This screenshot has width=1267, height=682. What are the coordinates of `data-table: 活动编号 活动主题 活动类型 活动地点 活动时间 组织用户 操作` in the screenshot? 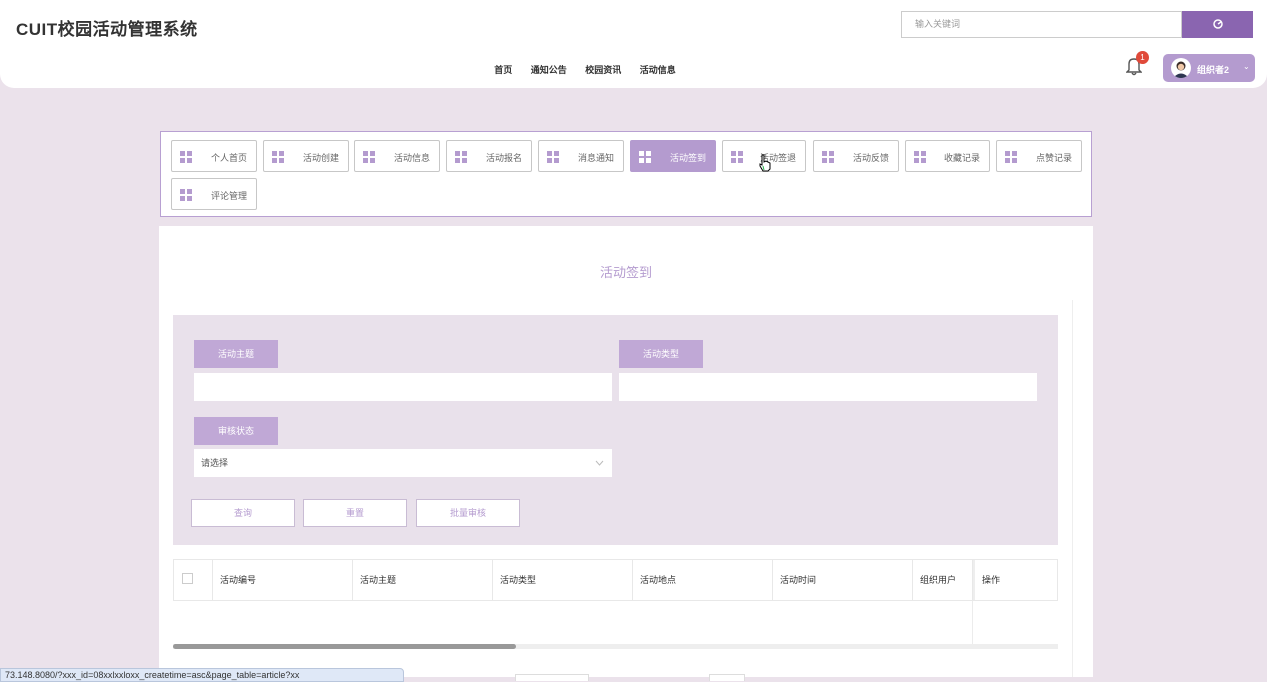 It's located at (615, 580).